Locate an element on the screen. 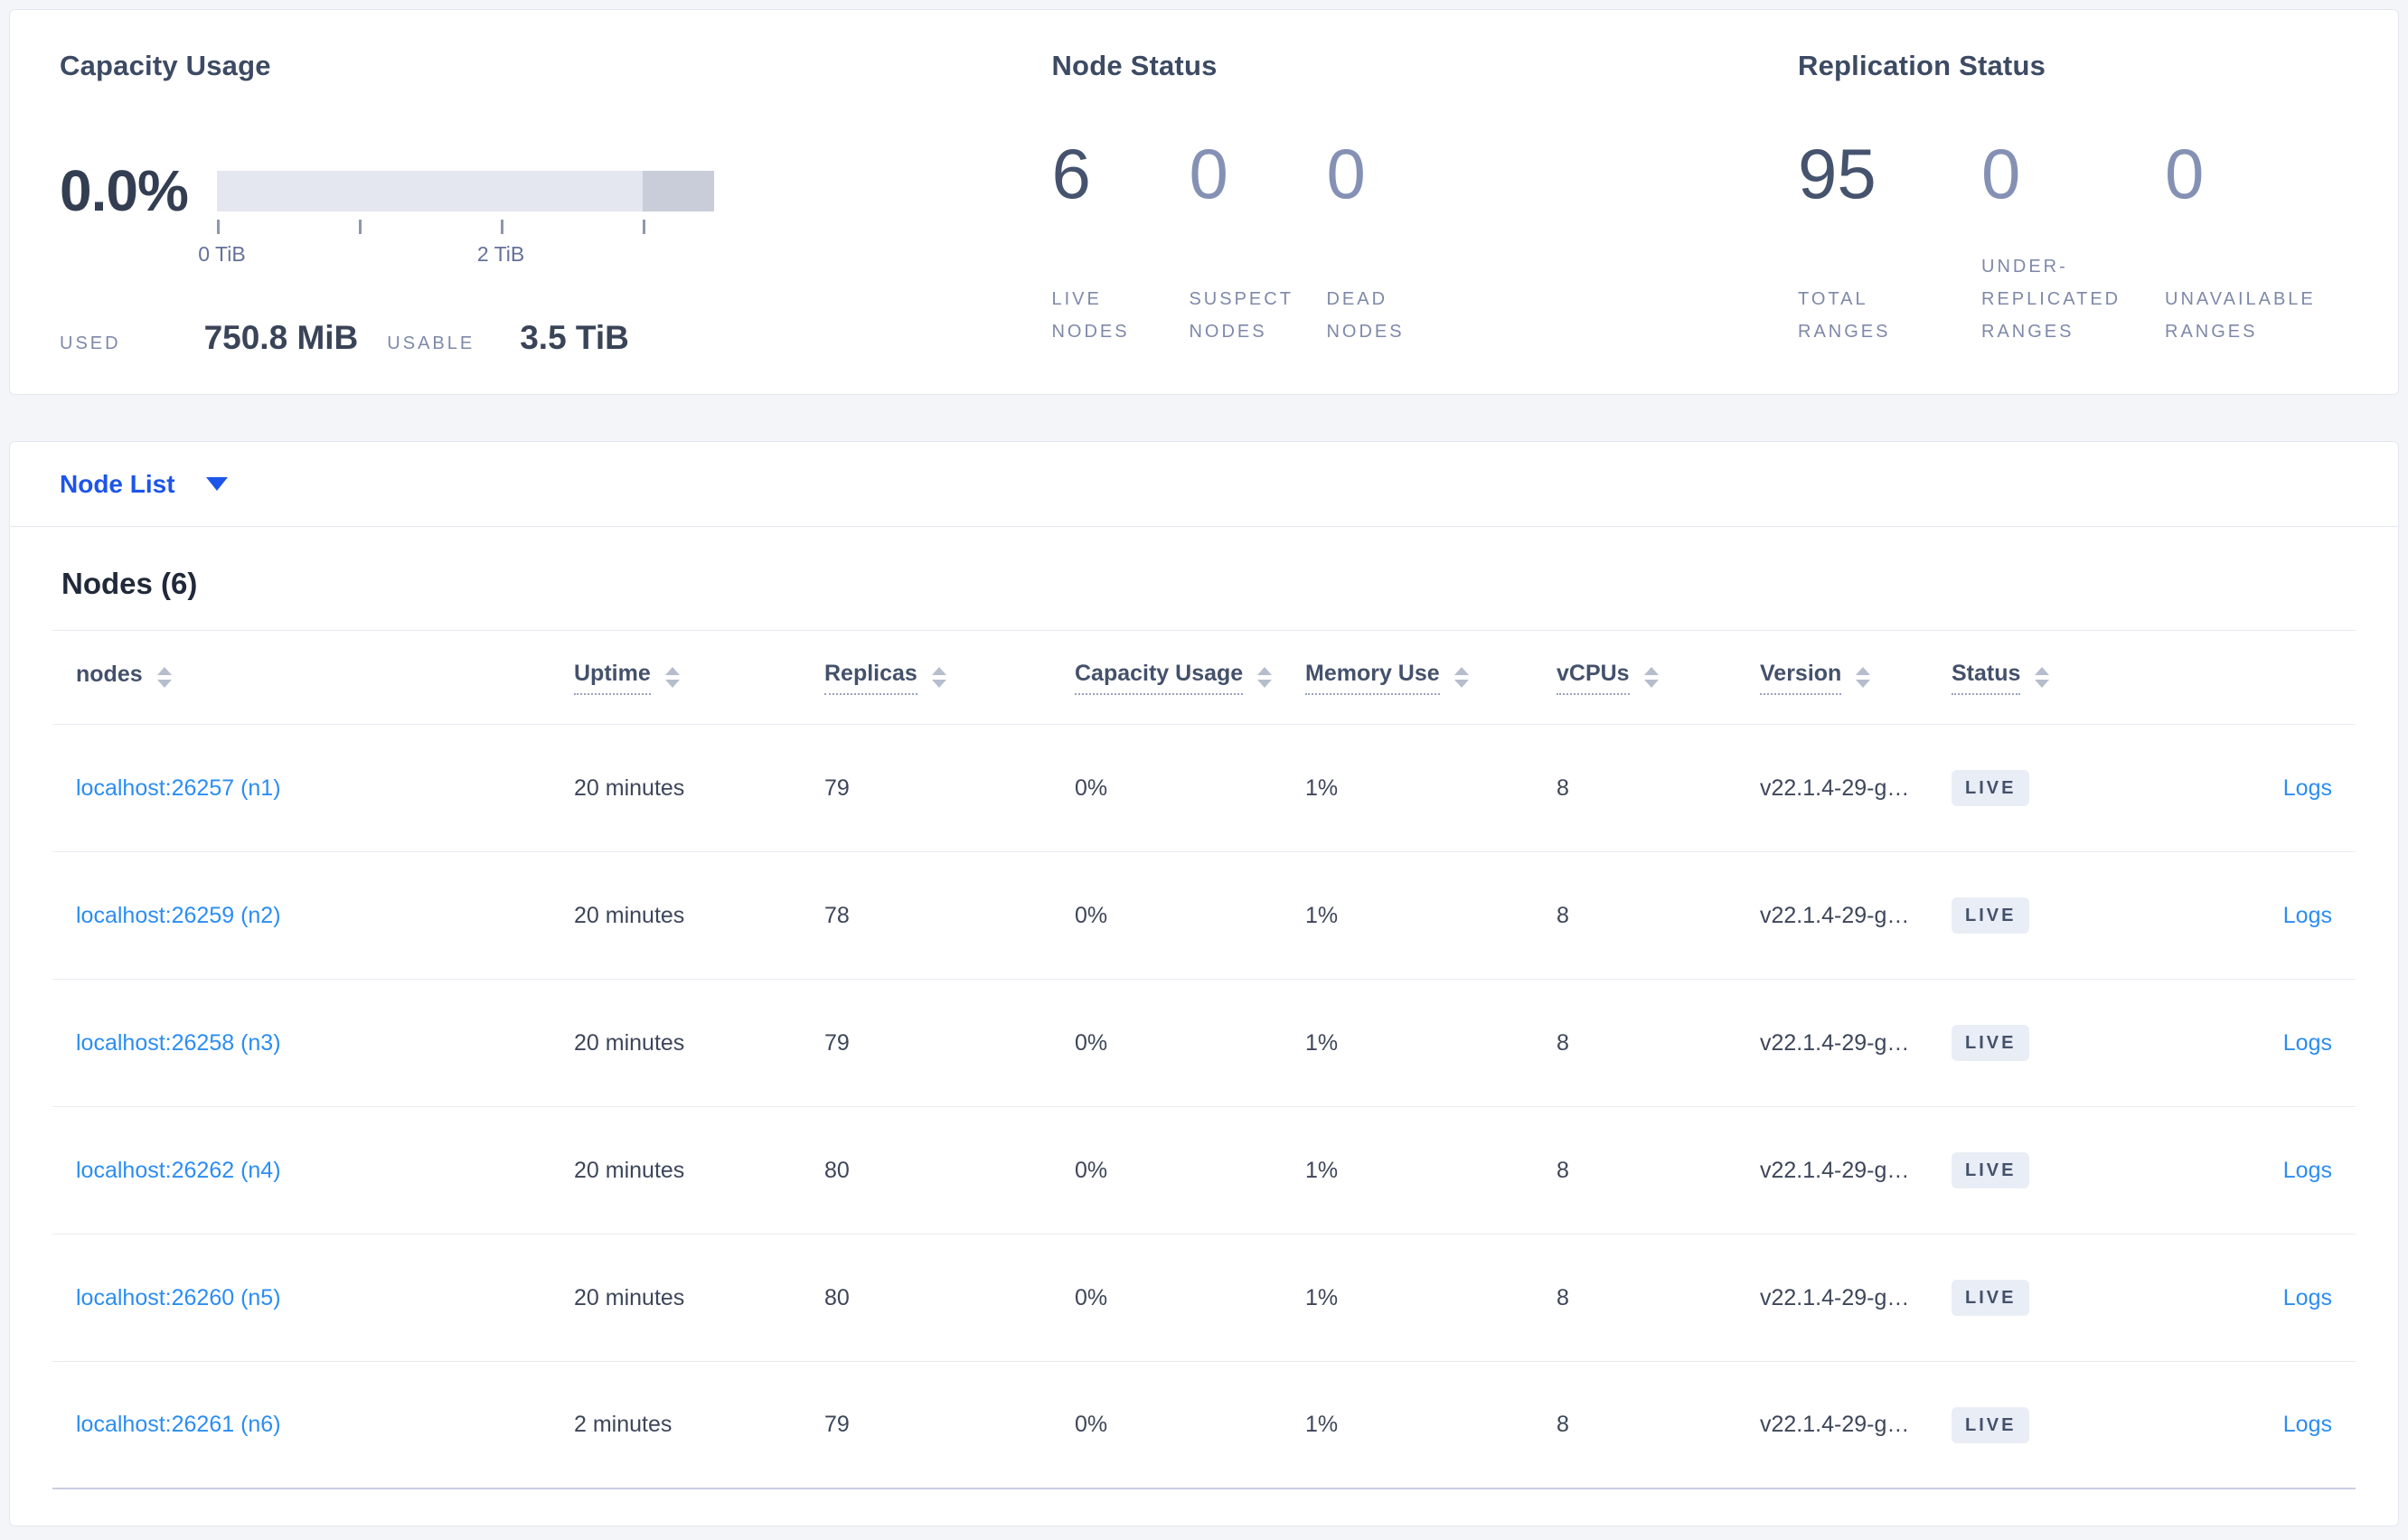 The height and width of the screenshot is (1540, 2408). total-ranges-value: 95 is located at coordinates (1837, 173).